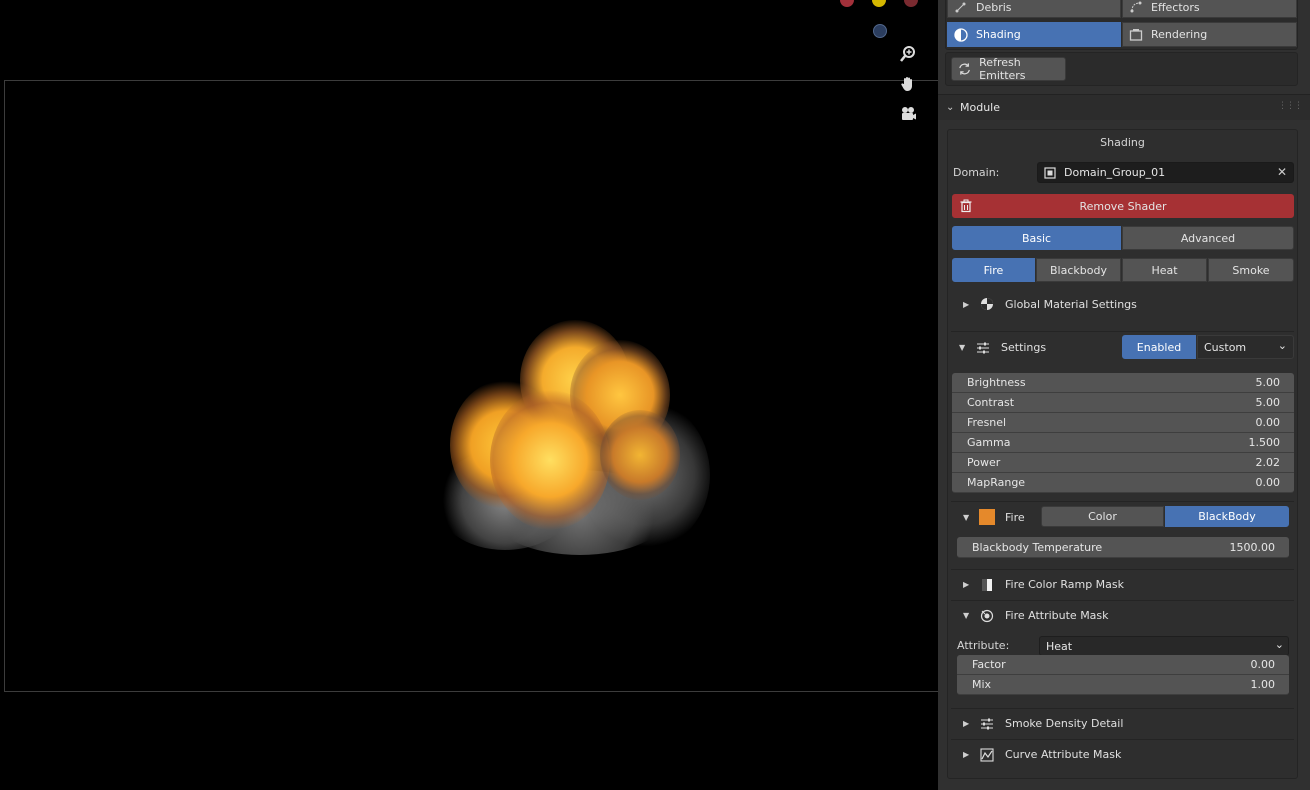  Describe the element at coordinates (1123, 685) in the screenshot. I see `mix-field: Mix 1.00` at that location.